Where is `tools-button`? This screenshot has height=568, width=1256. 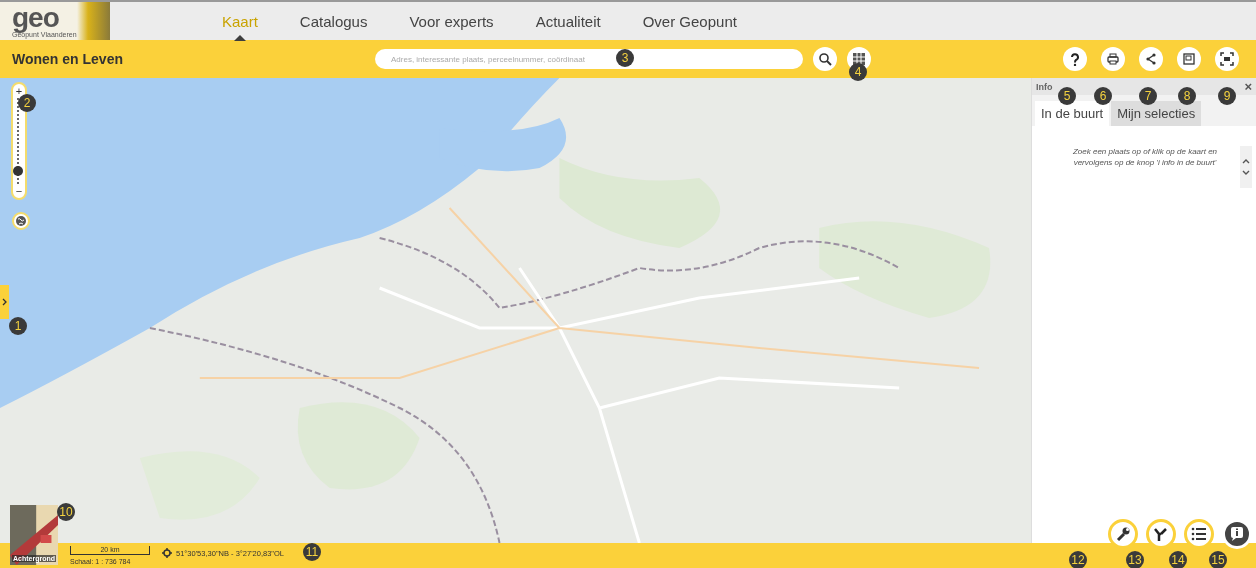 tools-button is located at coordinates (1123, 534).